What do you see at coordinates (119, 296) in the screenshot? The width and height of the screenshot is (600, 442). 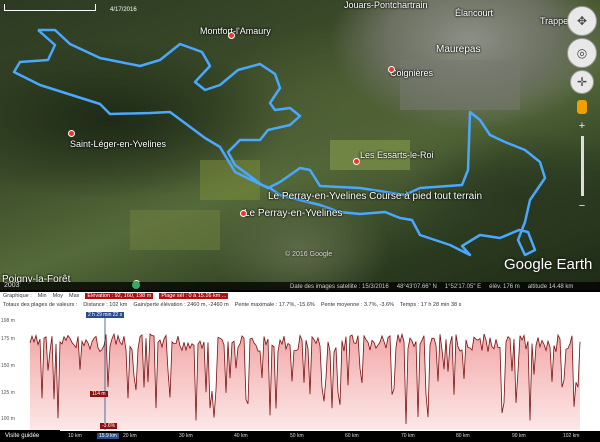 I see `elevation-tag: Élévation : 92, 160, 198 m` at bounding box center [119, 296].